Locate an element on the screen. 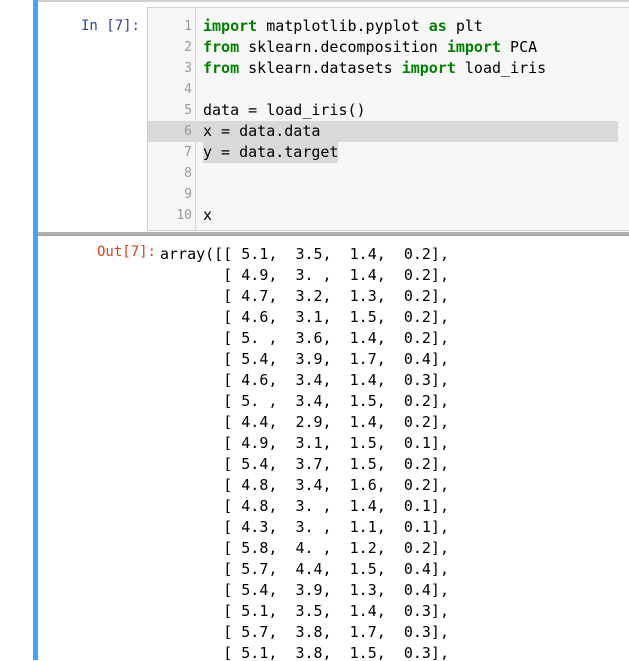 The image size is (629, 661). output-line: [ 5. , 3.6, 1.4, 0.2], is located at coordinates (304, 338).